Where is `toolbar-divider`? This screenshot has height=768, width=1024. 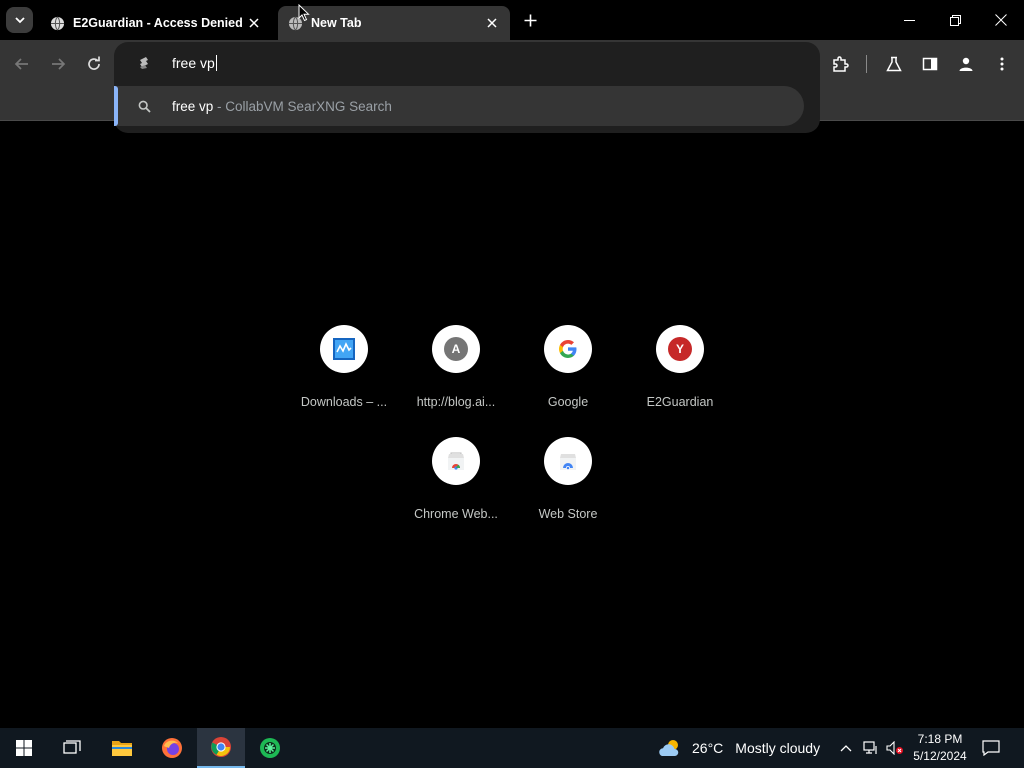 toolbar-divider is located at coordinates (866, 64).